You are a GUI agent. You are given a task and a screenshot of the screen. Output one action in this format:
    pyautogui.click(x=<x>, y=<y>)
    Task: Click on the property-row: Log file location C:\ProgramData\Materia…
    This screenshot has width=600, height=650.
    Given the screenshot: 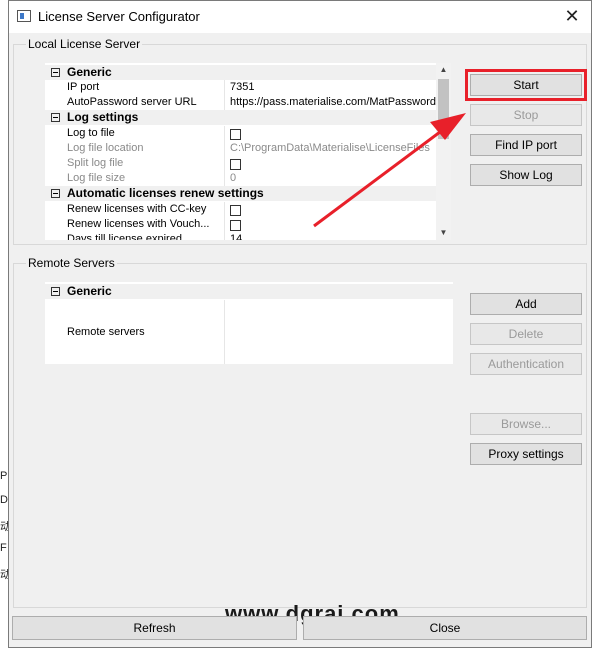 What is the action you would take?
    pyautogui.click(x=248, y=148)
    